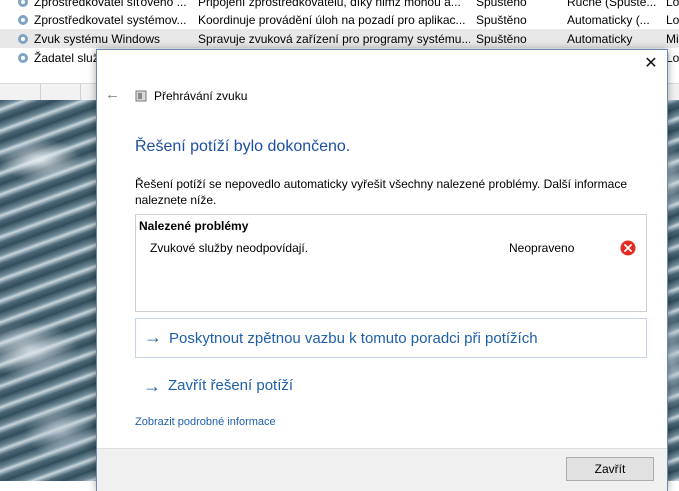  I want to click on app-title: Přehrávání zvuku, so click(201, 96).